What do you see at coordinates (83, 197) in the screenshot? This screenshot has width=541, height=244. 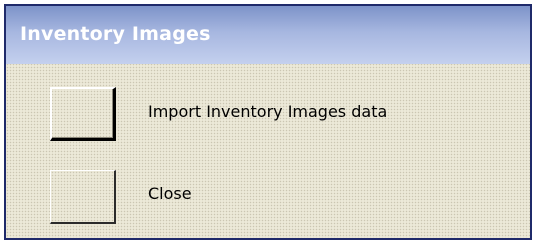 I see `close-button` at bounding box center [83, 197].